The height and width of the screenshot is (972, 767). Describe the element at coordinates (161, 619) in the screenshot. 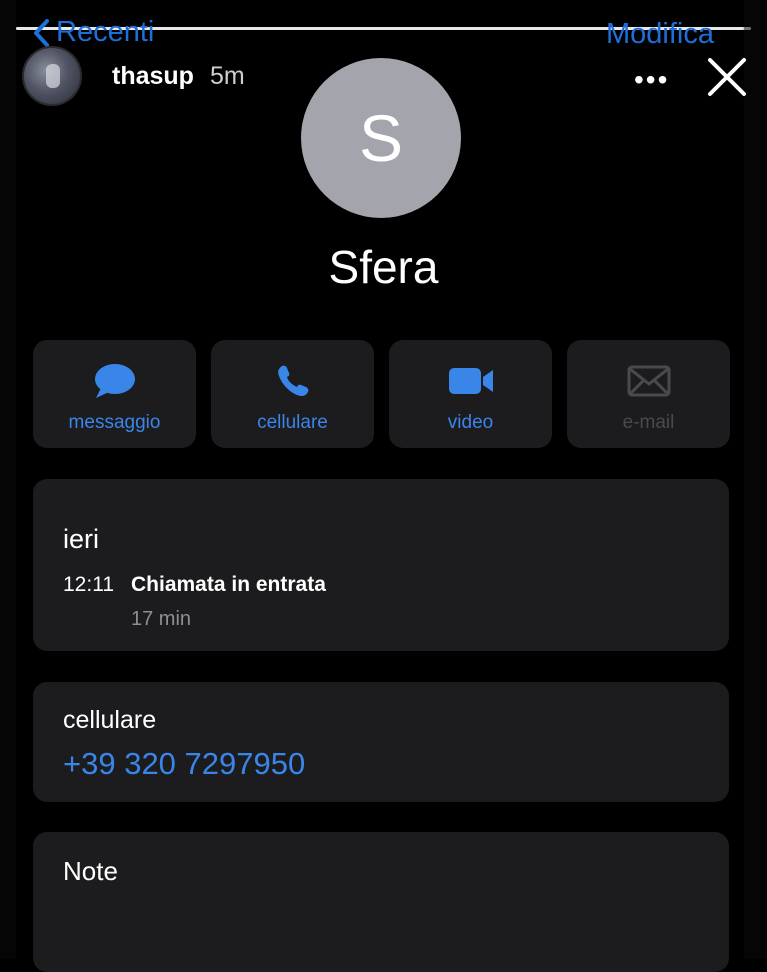

I see `call-duration: 17 min` at that location.